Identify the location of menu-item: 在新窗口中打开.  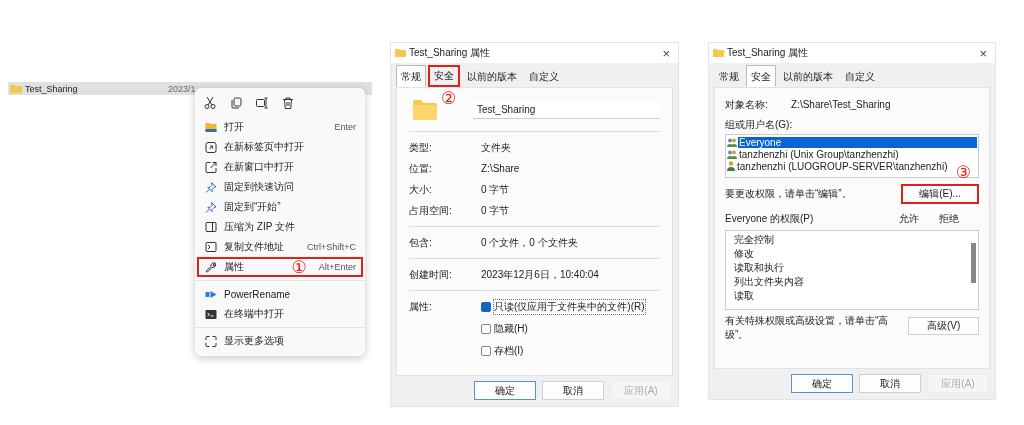
(280, 167).